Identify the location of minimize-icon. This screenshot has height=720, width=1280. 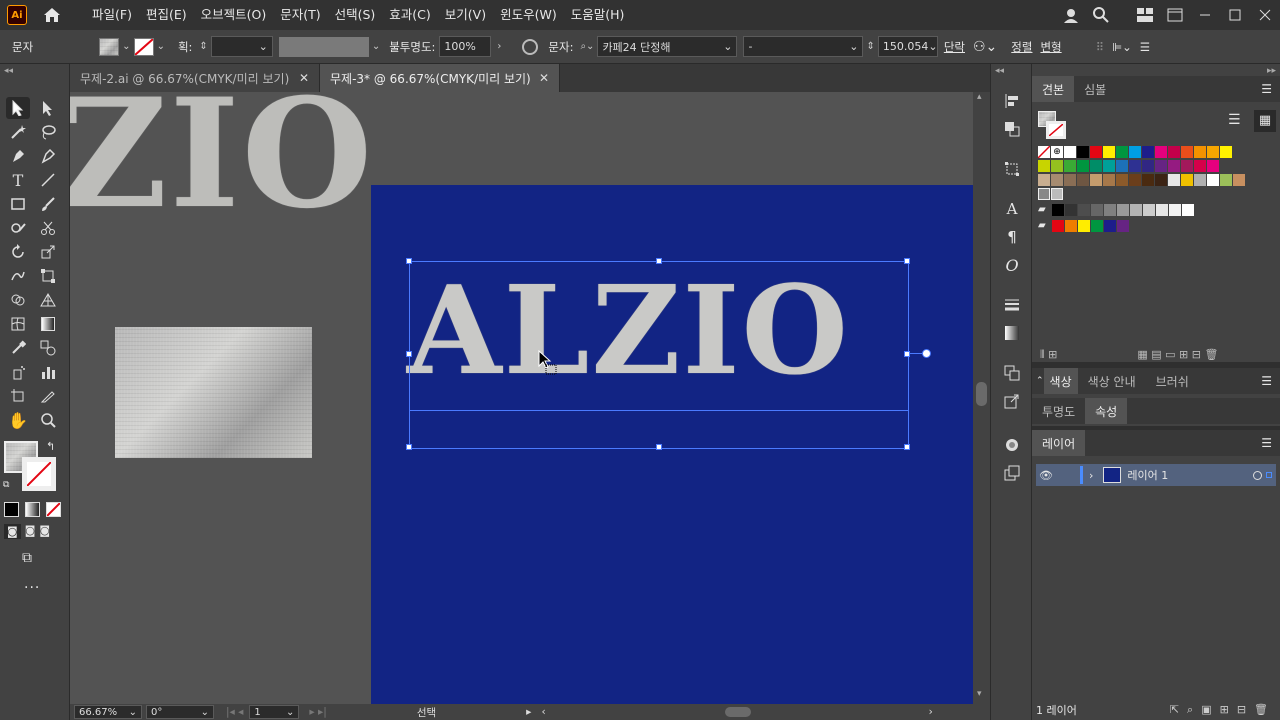
(1205, 15).